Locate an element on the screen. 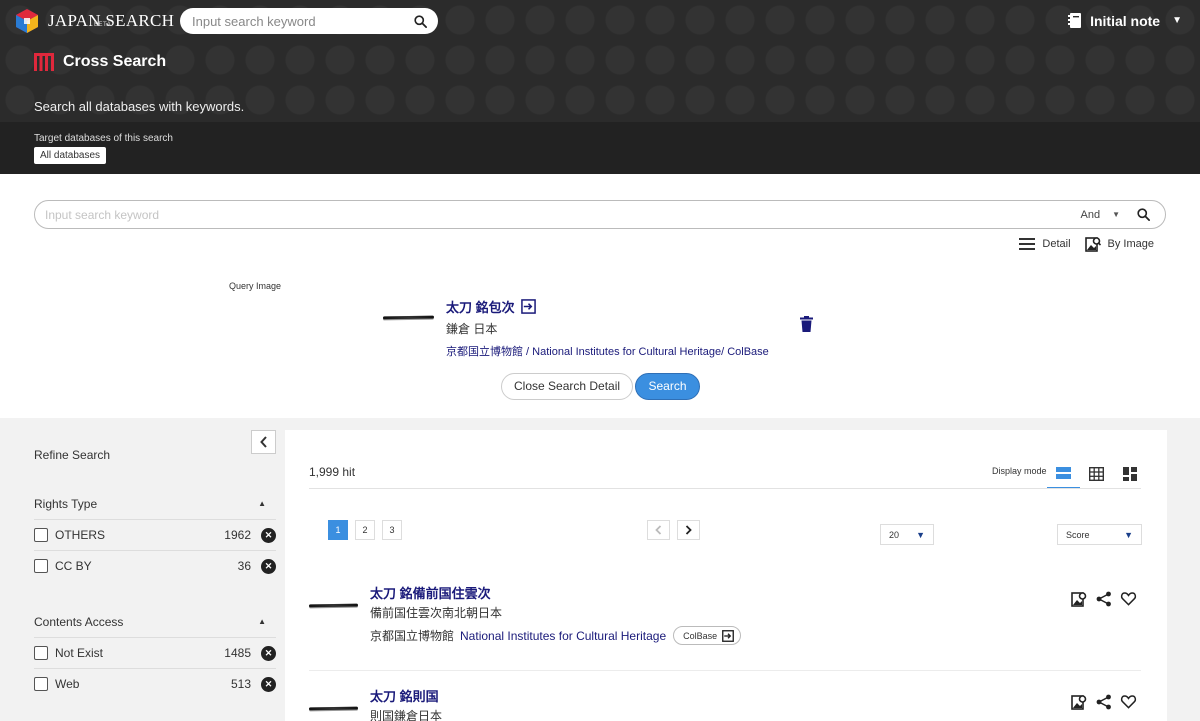 This screenshot has height=721, width=1200. grid-view-button is located at coordinates (1096, 474).